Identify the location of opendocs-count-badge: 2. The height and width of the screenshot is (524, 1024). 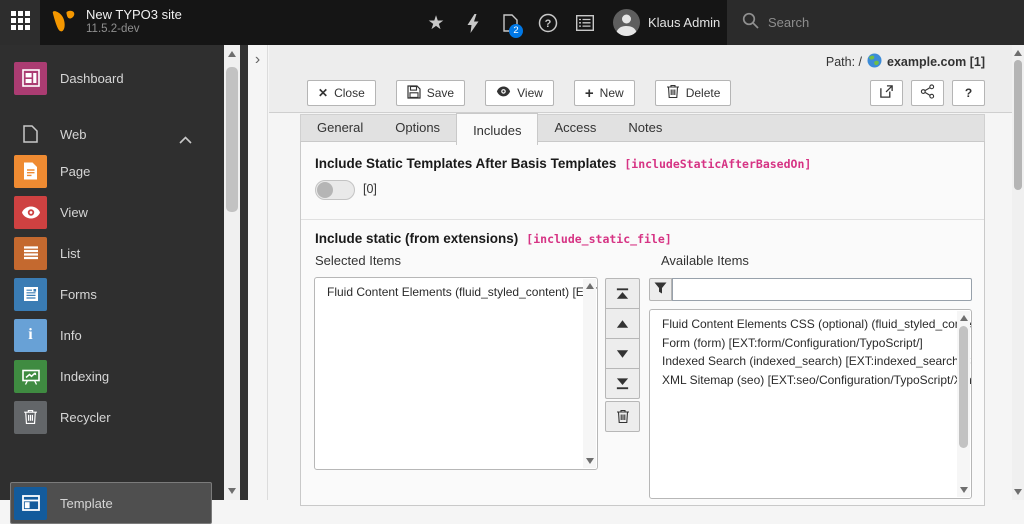
(516, 31).